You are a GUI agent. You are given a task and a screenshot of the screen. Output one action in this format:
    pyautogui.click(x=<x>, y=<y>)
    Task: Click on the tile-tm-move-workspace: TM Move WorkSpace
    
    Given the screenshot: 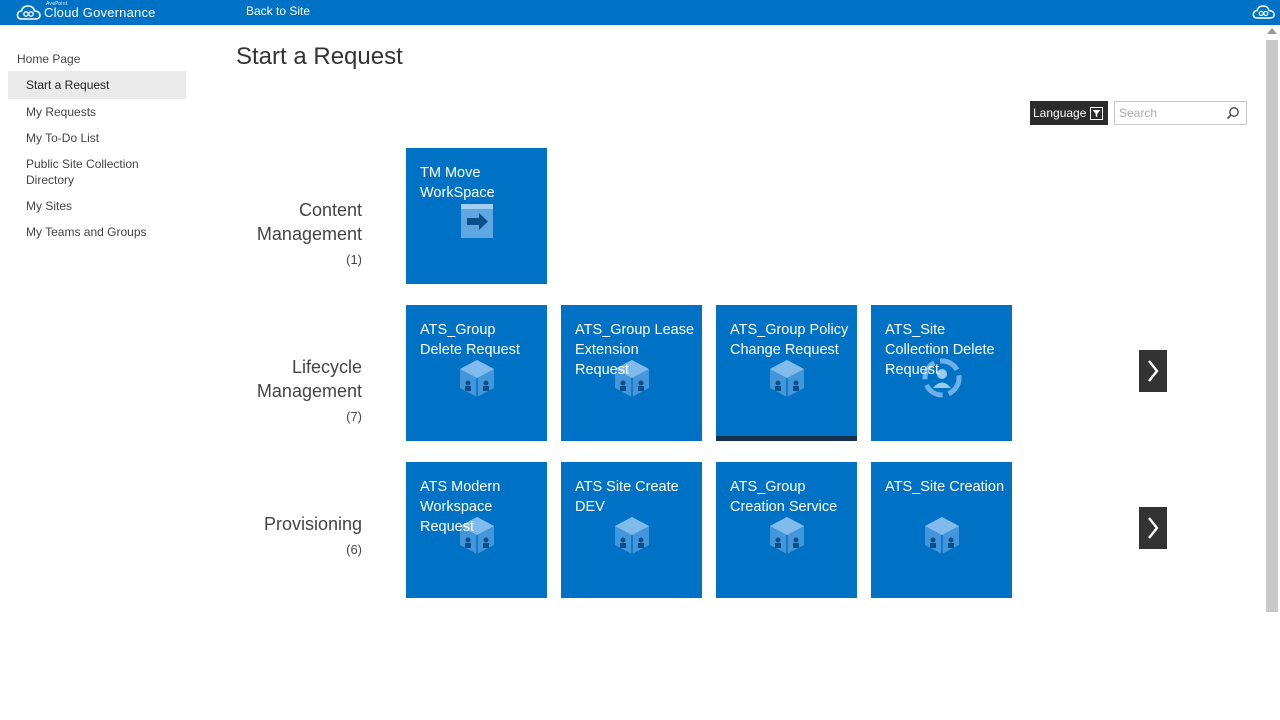 What is the action you would take?
    pyautogui.click(x=476, y=216)
    